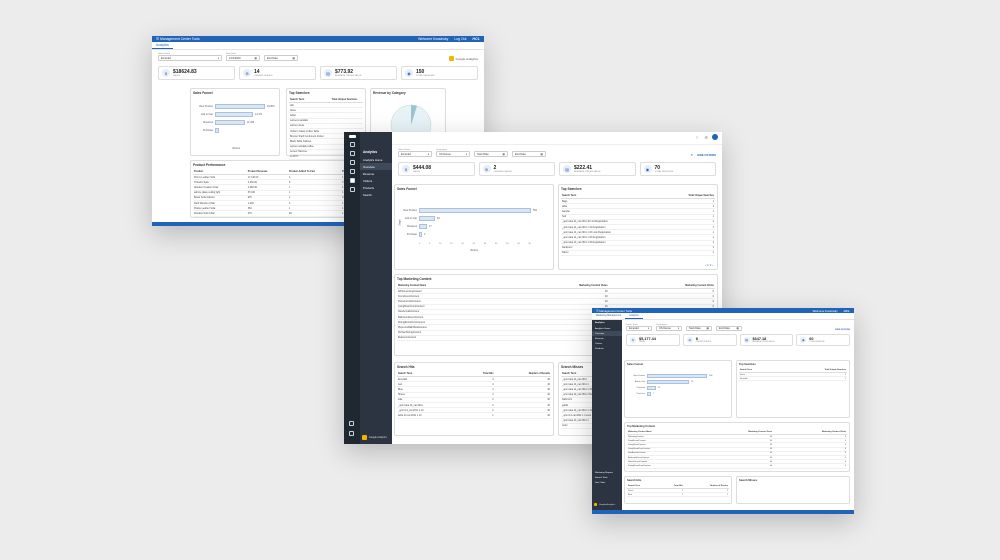  What do you see at coordinates (352, 162) in the screenshot?
I see `catalog-icon` at bounding box center [352, 162].